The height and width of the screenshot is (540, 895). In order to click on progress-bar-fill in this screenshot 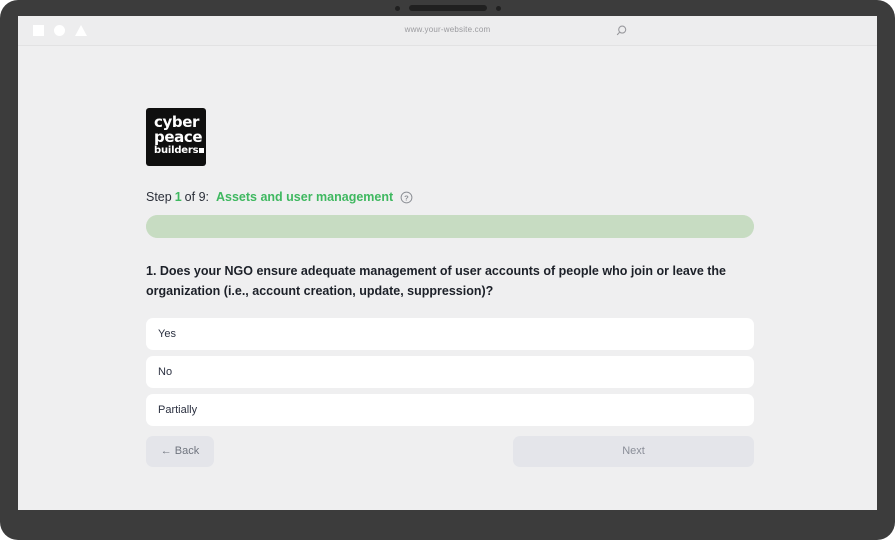, I will do `click(450, 226)`.